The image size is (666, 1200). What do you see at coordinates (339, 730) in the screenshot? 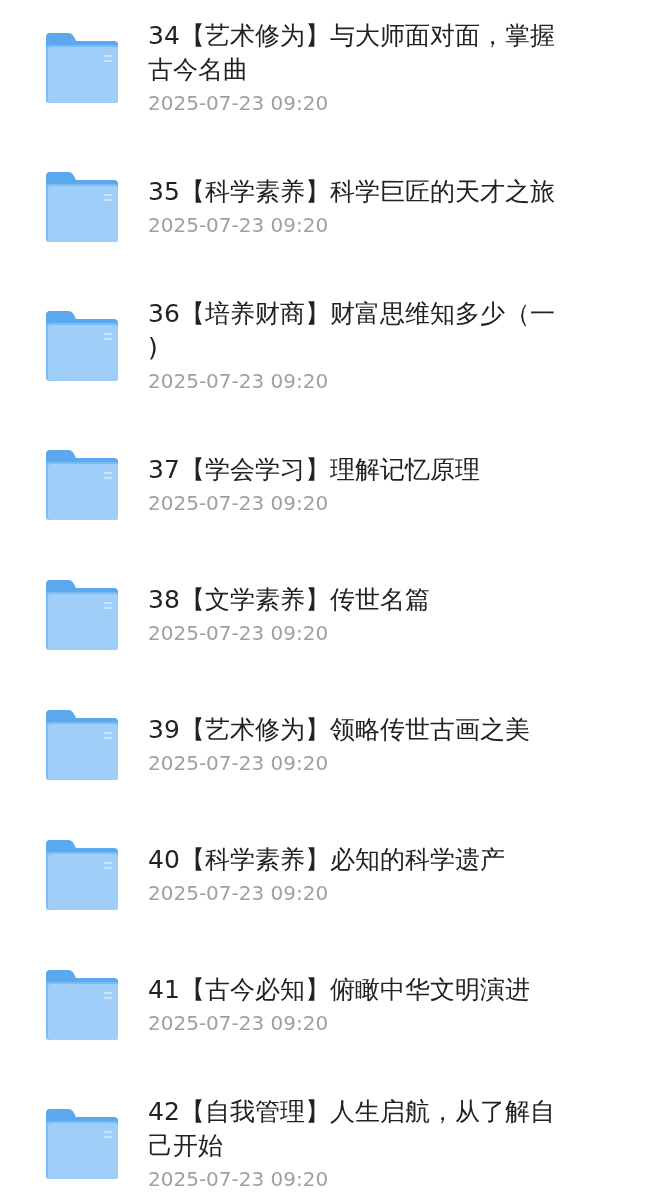
I see `folder-name: 39【艺术修为】领略传世古画之美` at bounding box center [339, 730].